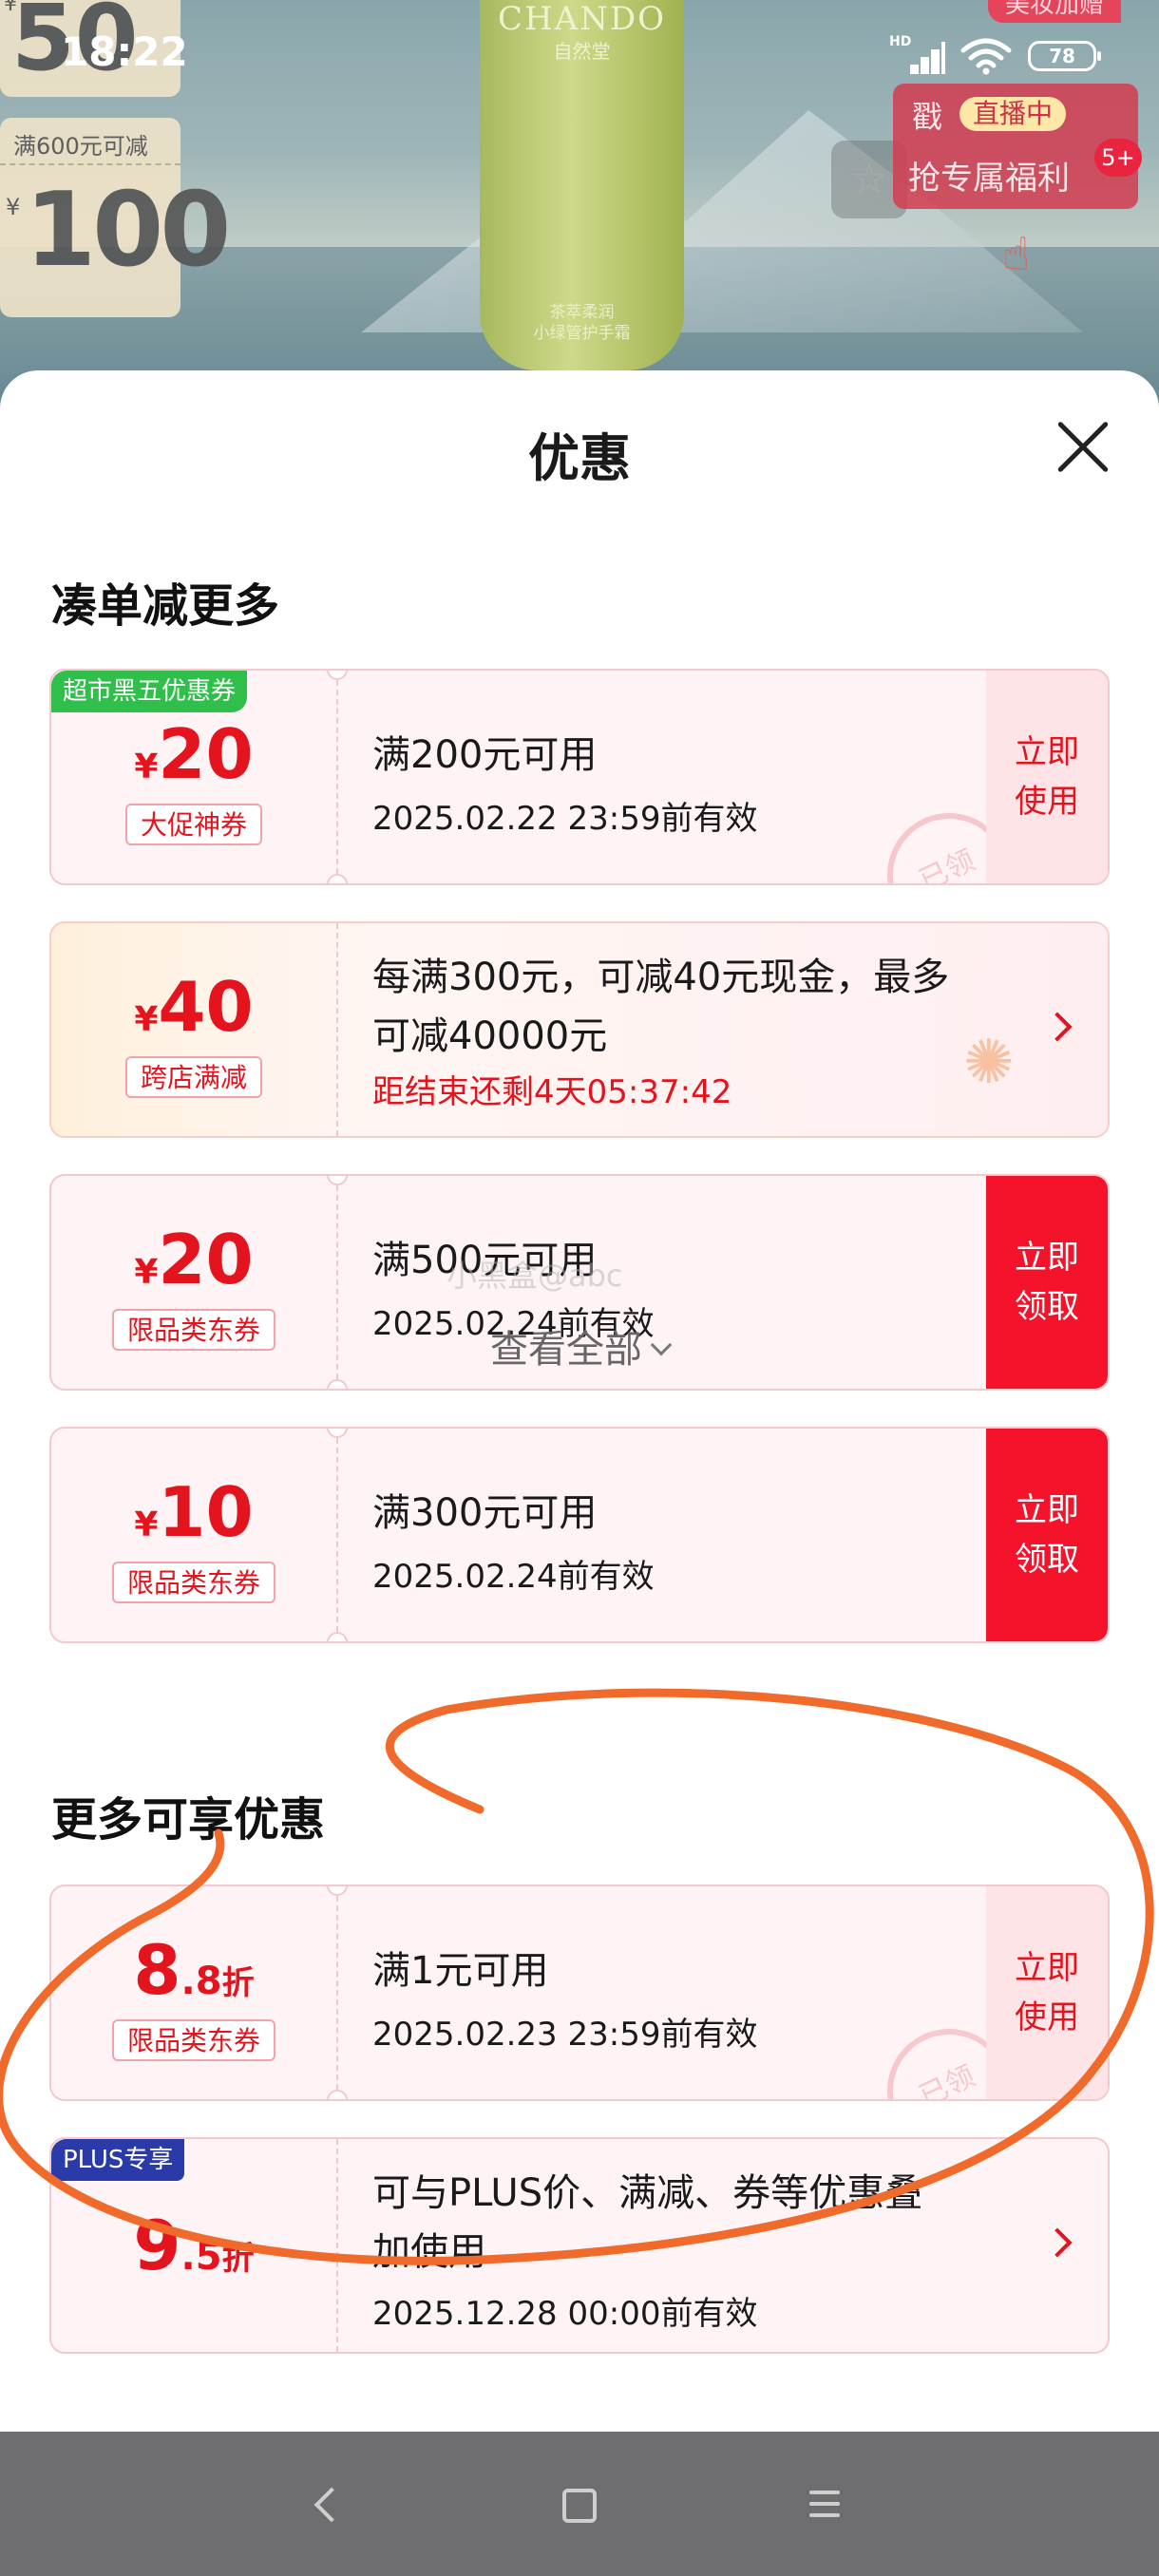 This screenshot has height=2576, width=1159. What do you see at coordinates (579, 458) in the screenshot?
I see `sheet-title: 优惠` at bounding box center [579, 458].